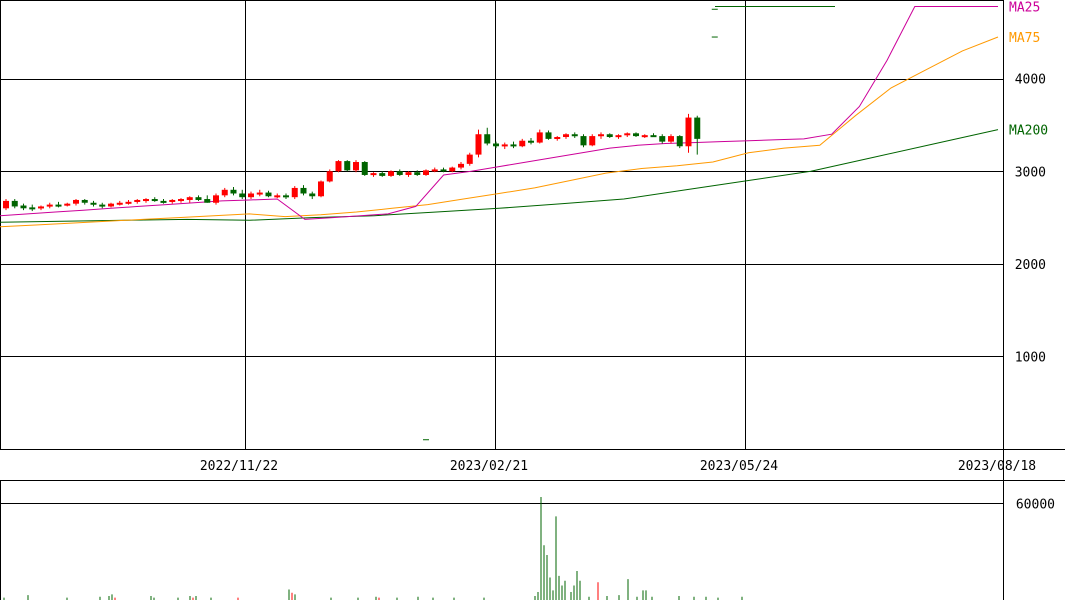  What do you see at coordinates (1030, 80) in the screenshot?
I see `price-tick-label: 4000` at bounding box center [1030, 80].